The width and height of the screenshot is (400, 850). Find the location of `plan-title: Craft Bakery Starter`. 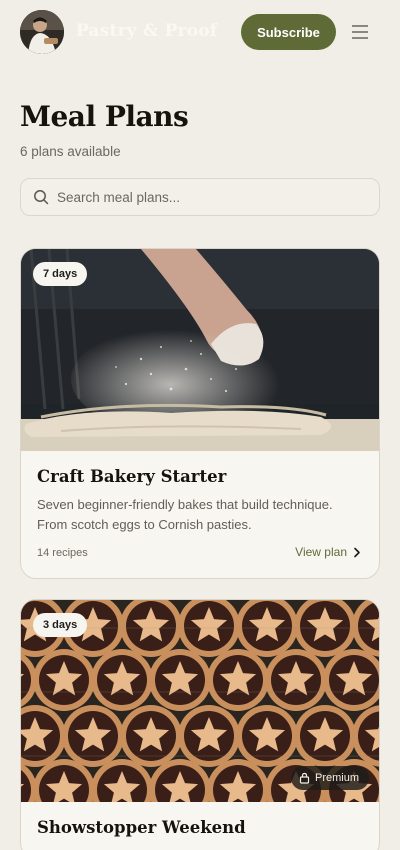

plan-title: Craft Bakery Starter is located at coordinates (131, 476).